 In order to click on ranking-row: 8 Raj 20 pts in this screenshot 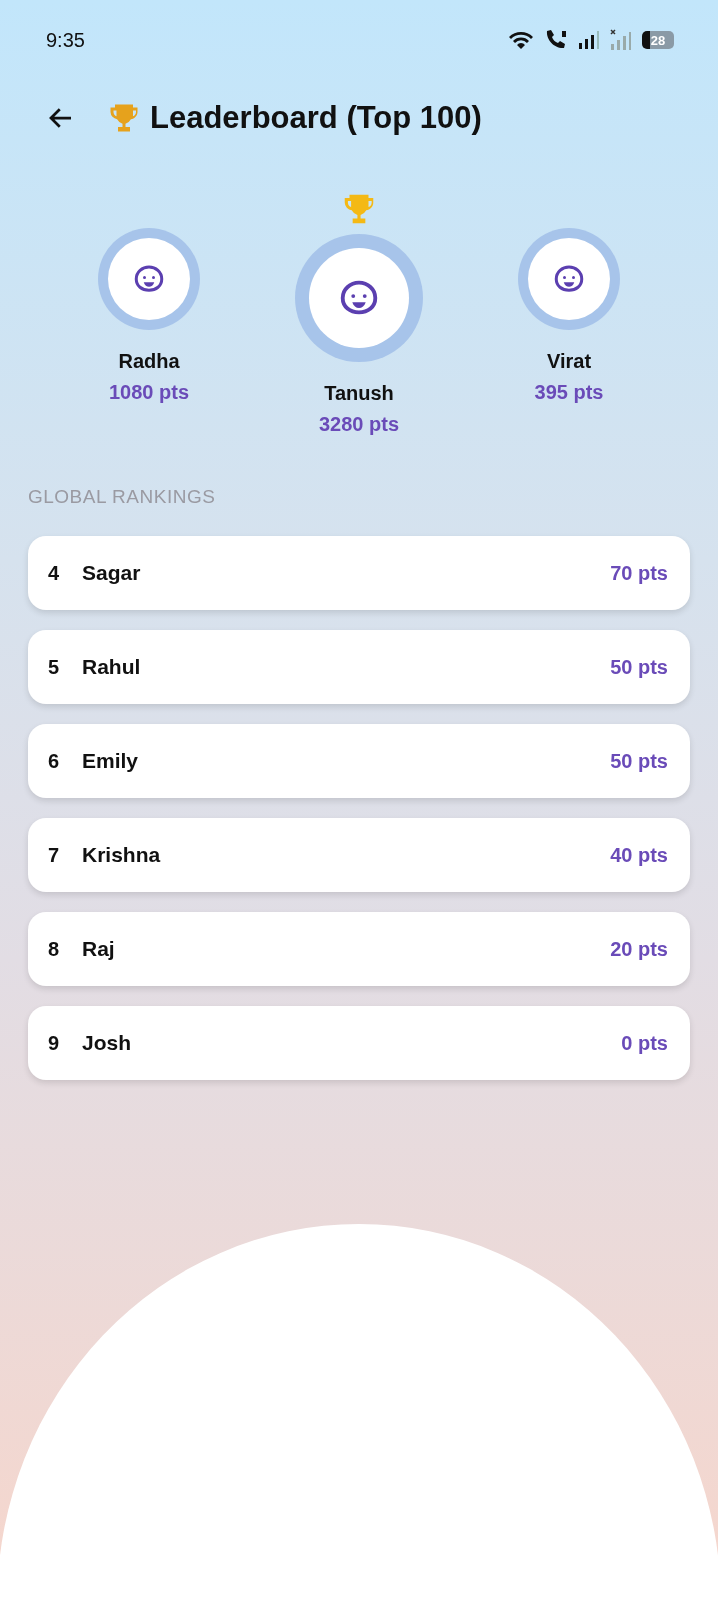, I will do `click(359, 949)`.